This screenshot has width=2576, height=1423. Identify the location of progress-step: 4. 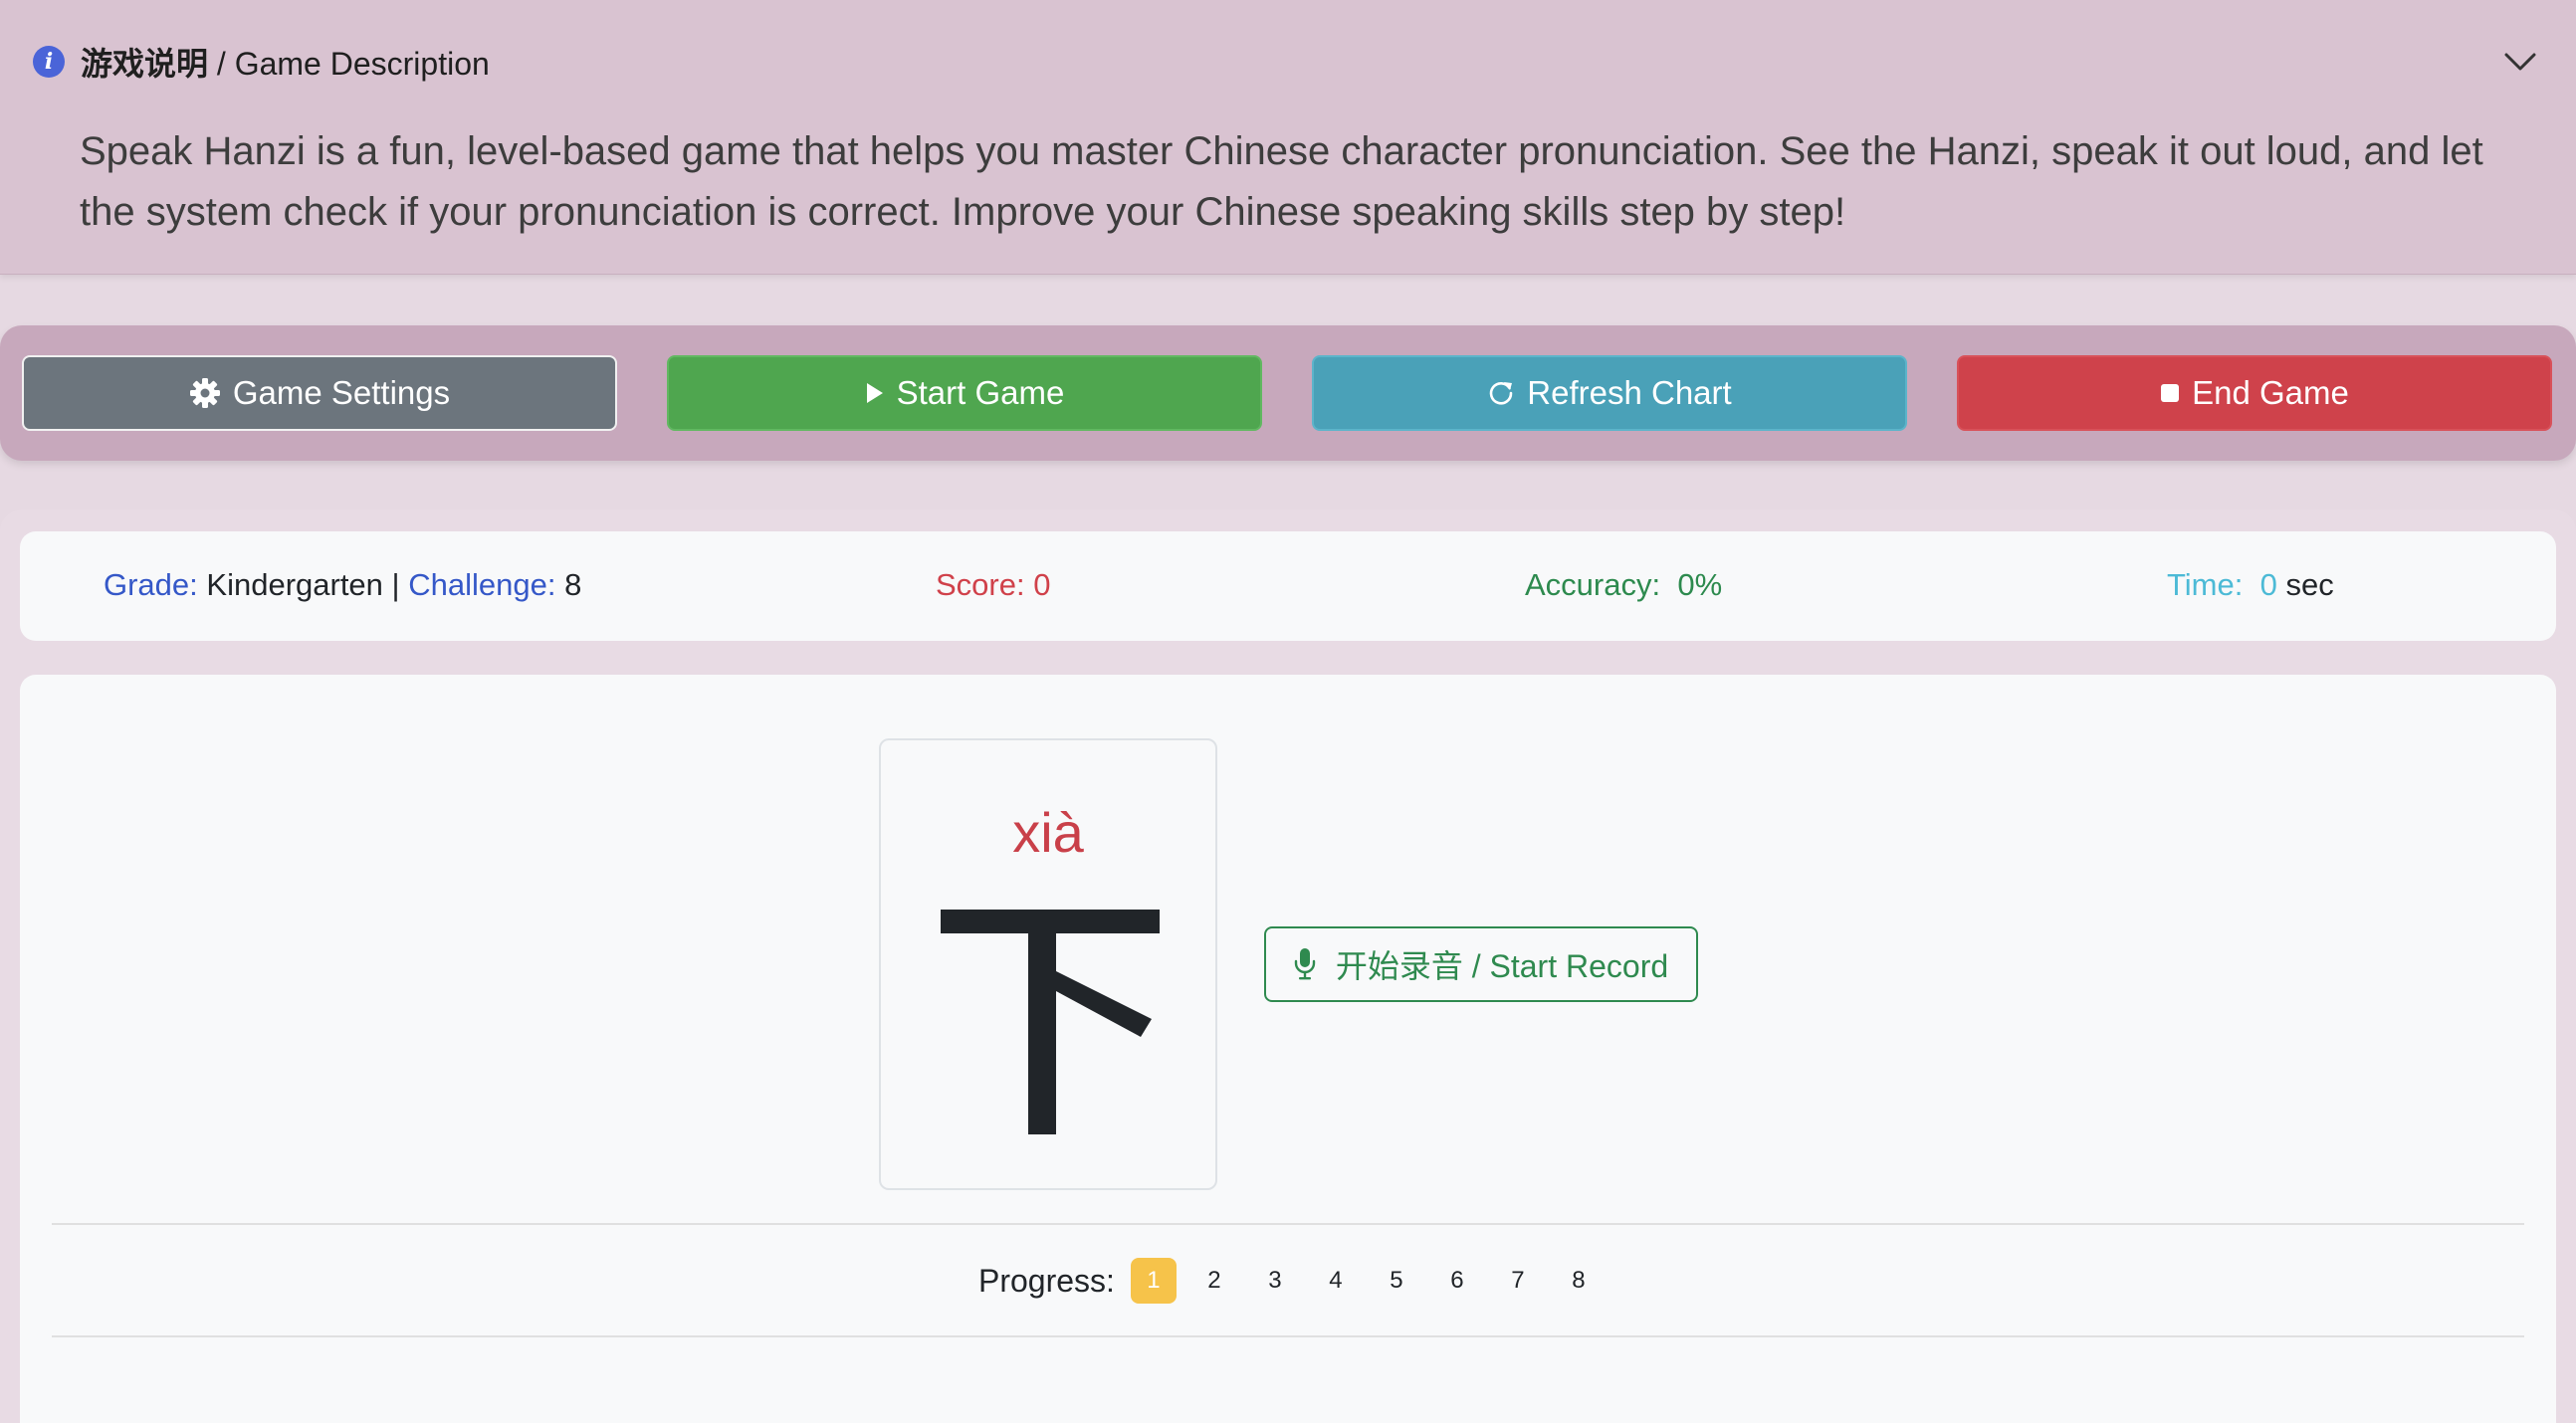
(1336, 1281).